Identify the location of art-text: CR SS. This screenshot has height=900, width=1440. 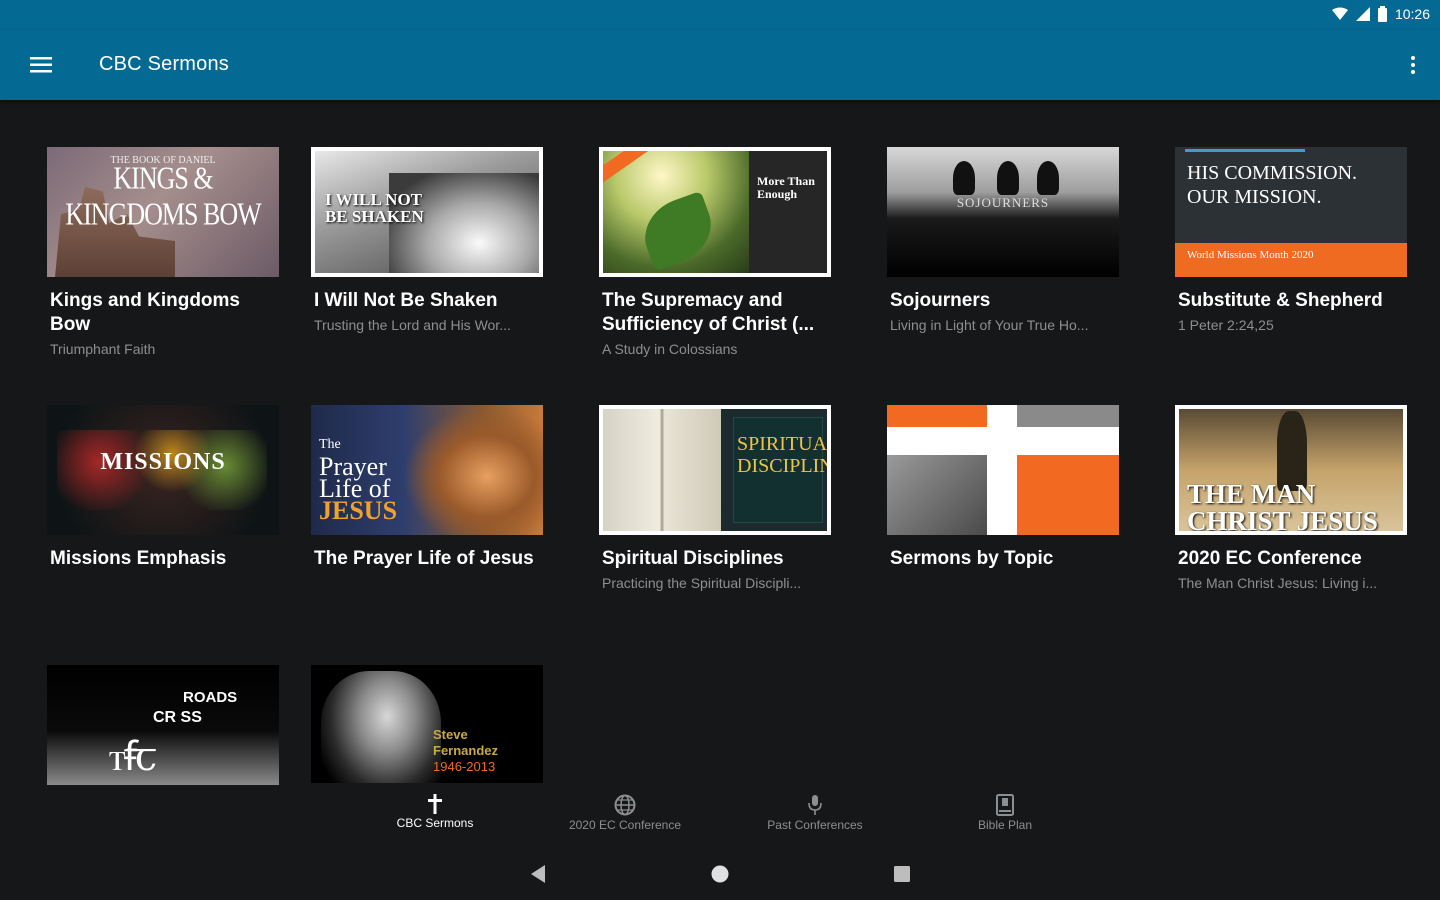
(177, 717).